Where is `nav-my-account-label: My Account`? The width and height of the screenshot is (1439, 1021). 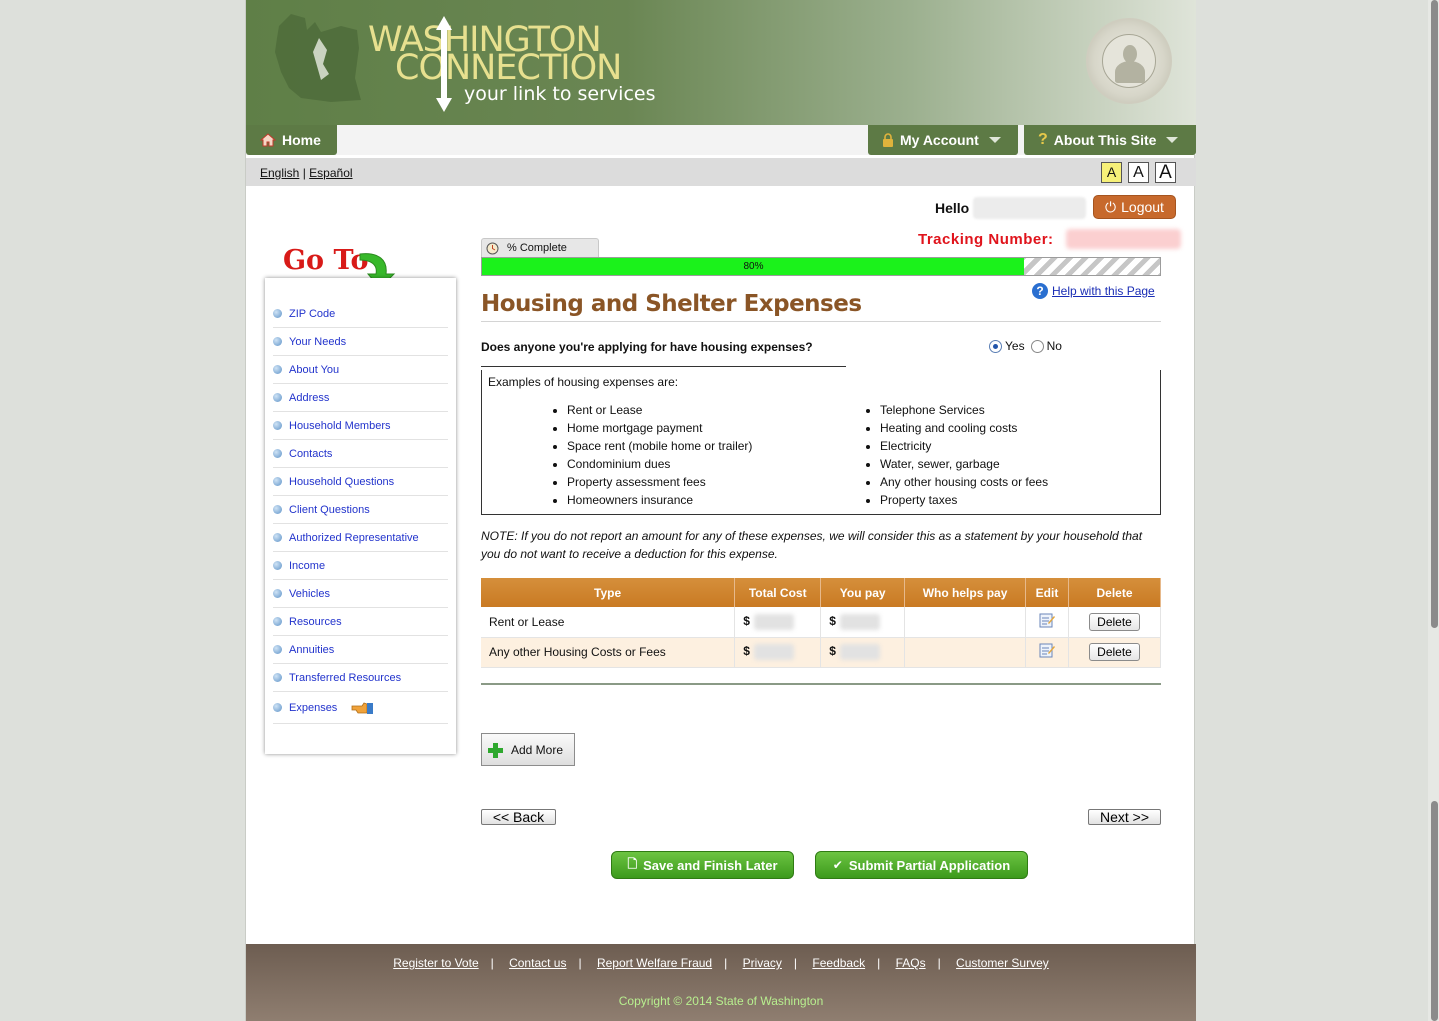
nav-my-account-label: My Account is located at coordinates (939, 140).